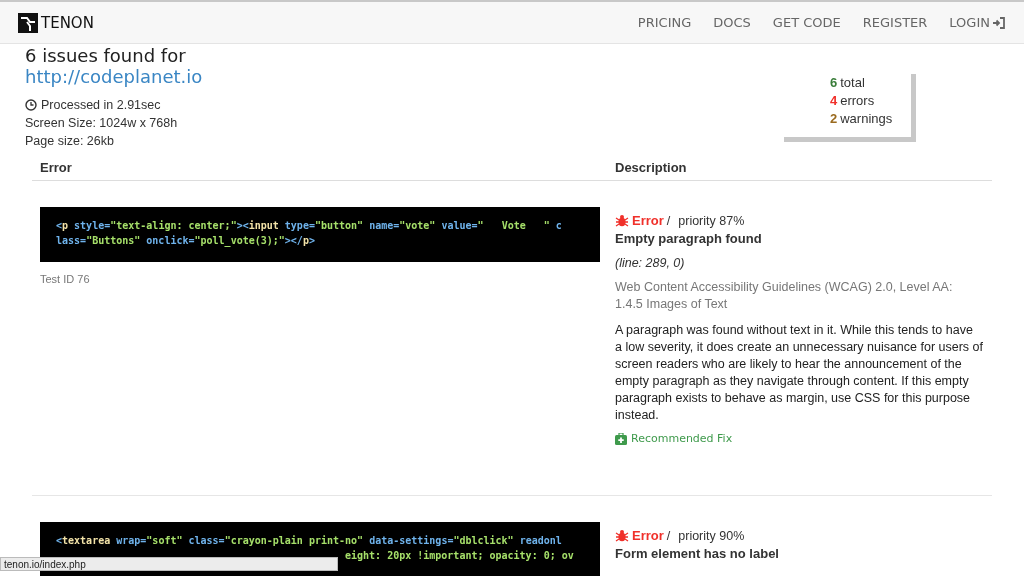  What do you see at coordinates (784, 296) in the screenshot?
I see `guideline-text: Web Content Accessibility Guidelines (WCAG) 2.0, Level AA: 1.4.5 Images of Text` at bounding box center [784, 296].